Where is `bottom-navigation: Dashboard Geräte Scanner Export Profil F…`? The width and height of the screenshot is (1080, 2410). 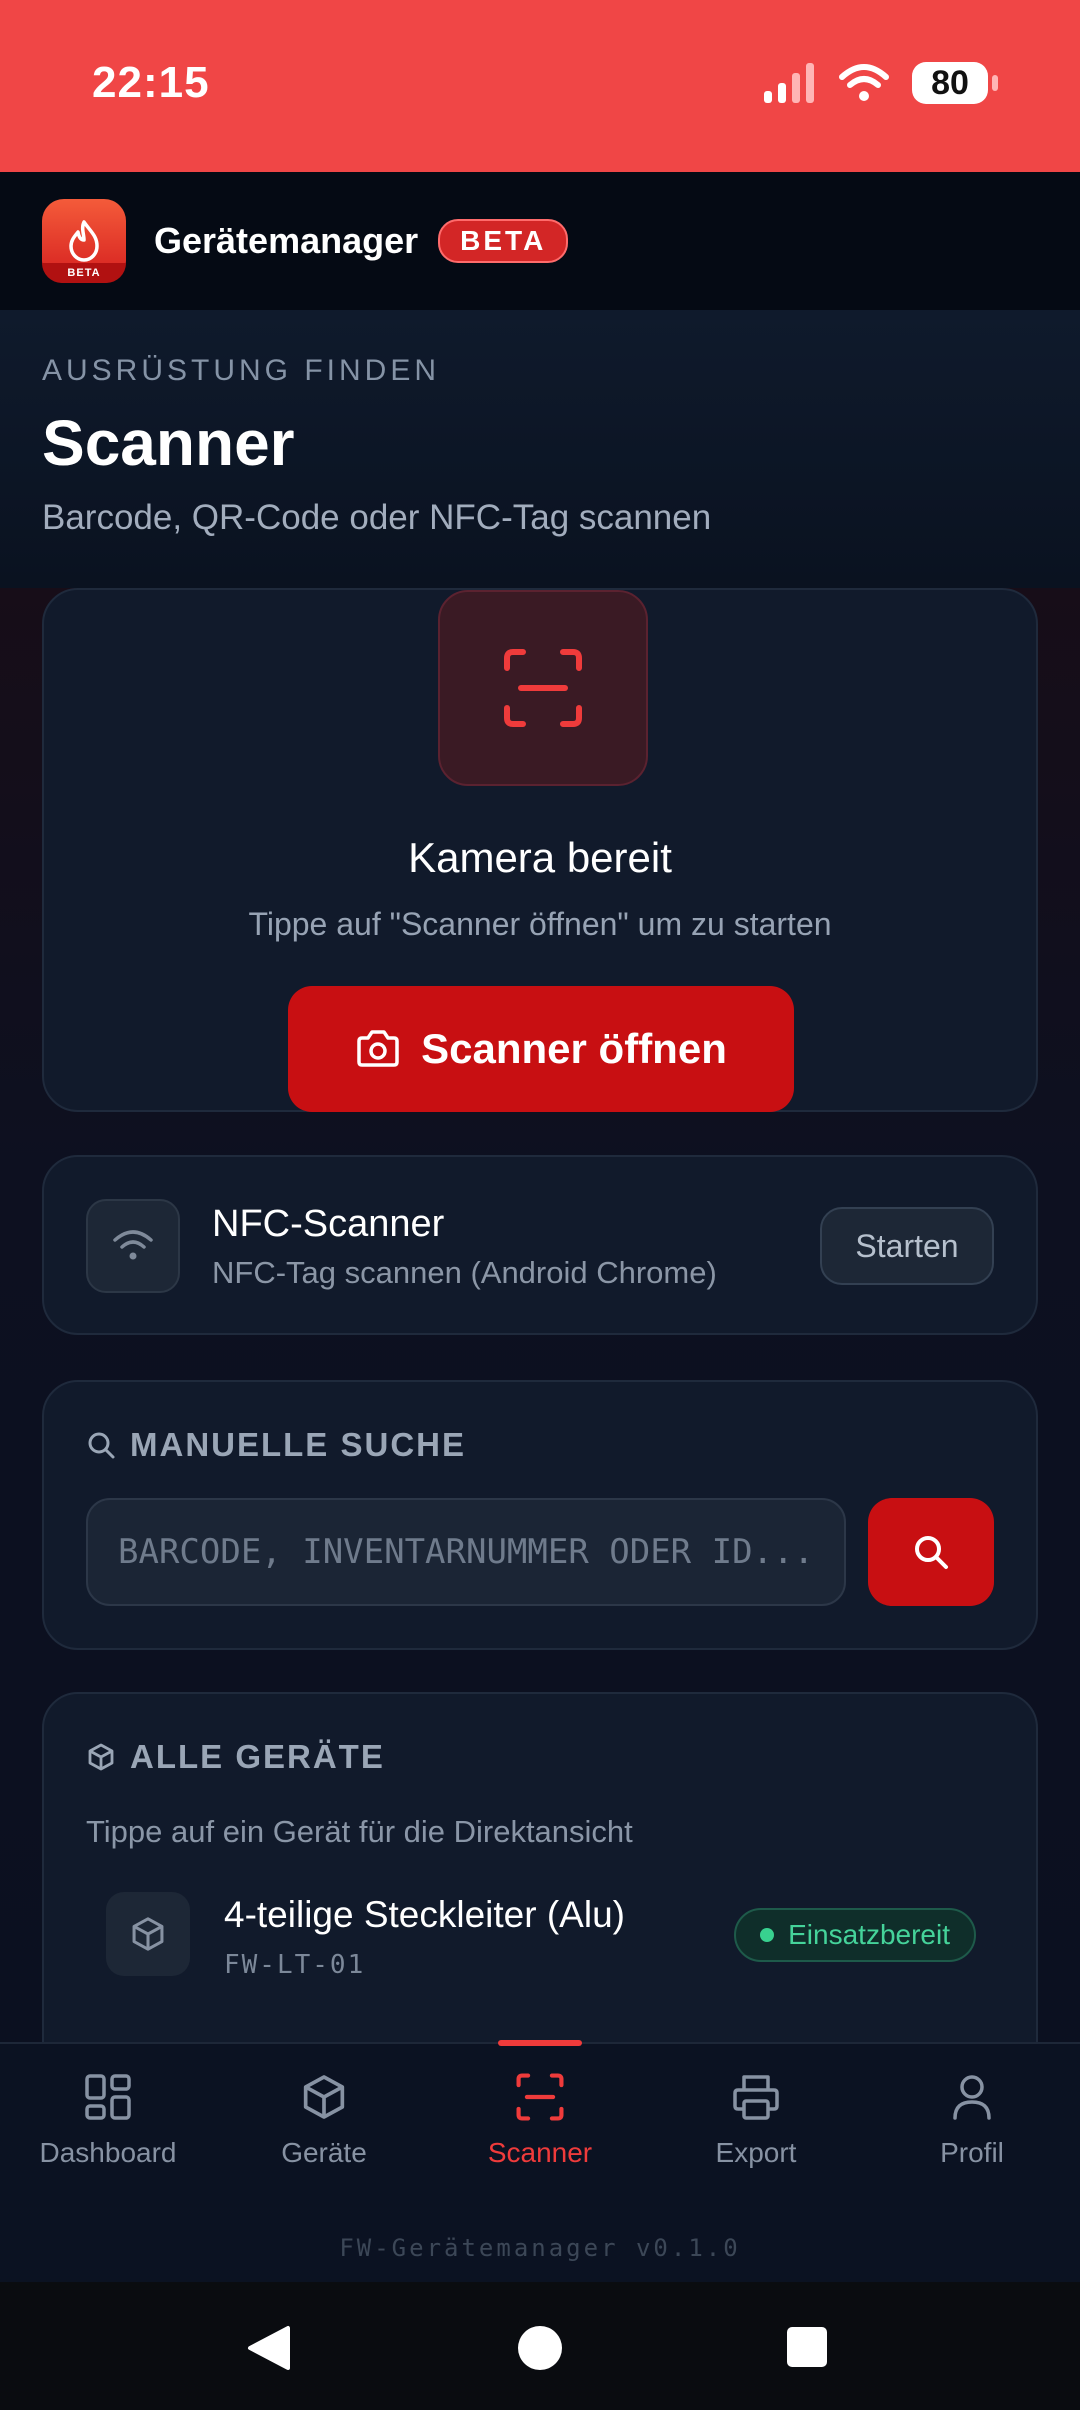
bottom-navigation: Dashboard Geräte Scanner Export Profil F… is located at coordinates (540, 2161).